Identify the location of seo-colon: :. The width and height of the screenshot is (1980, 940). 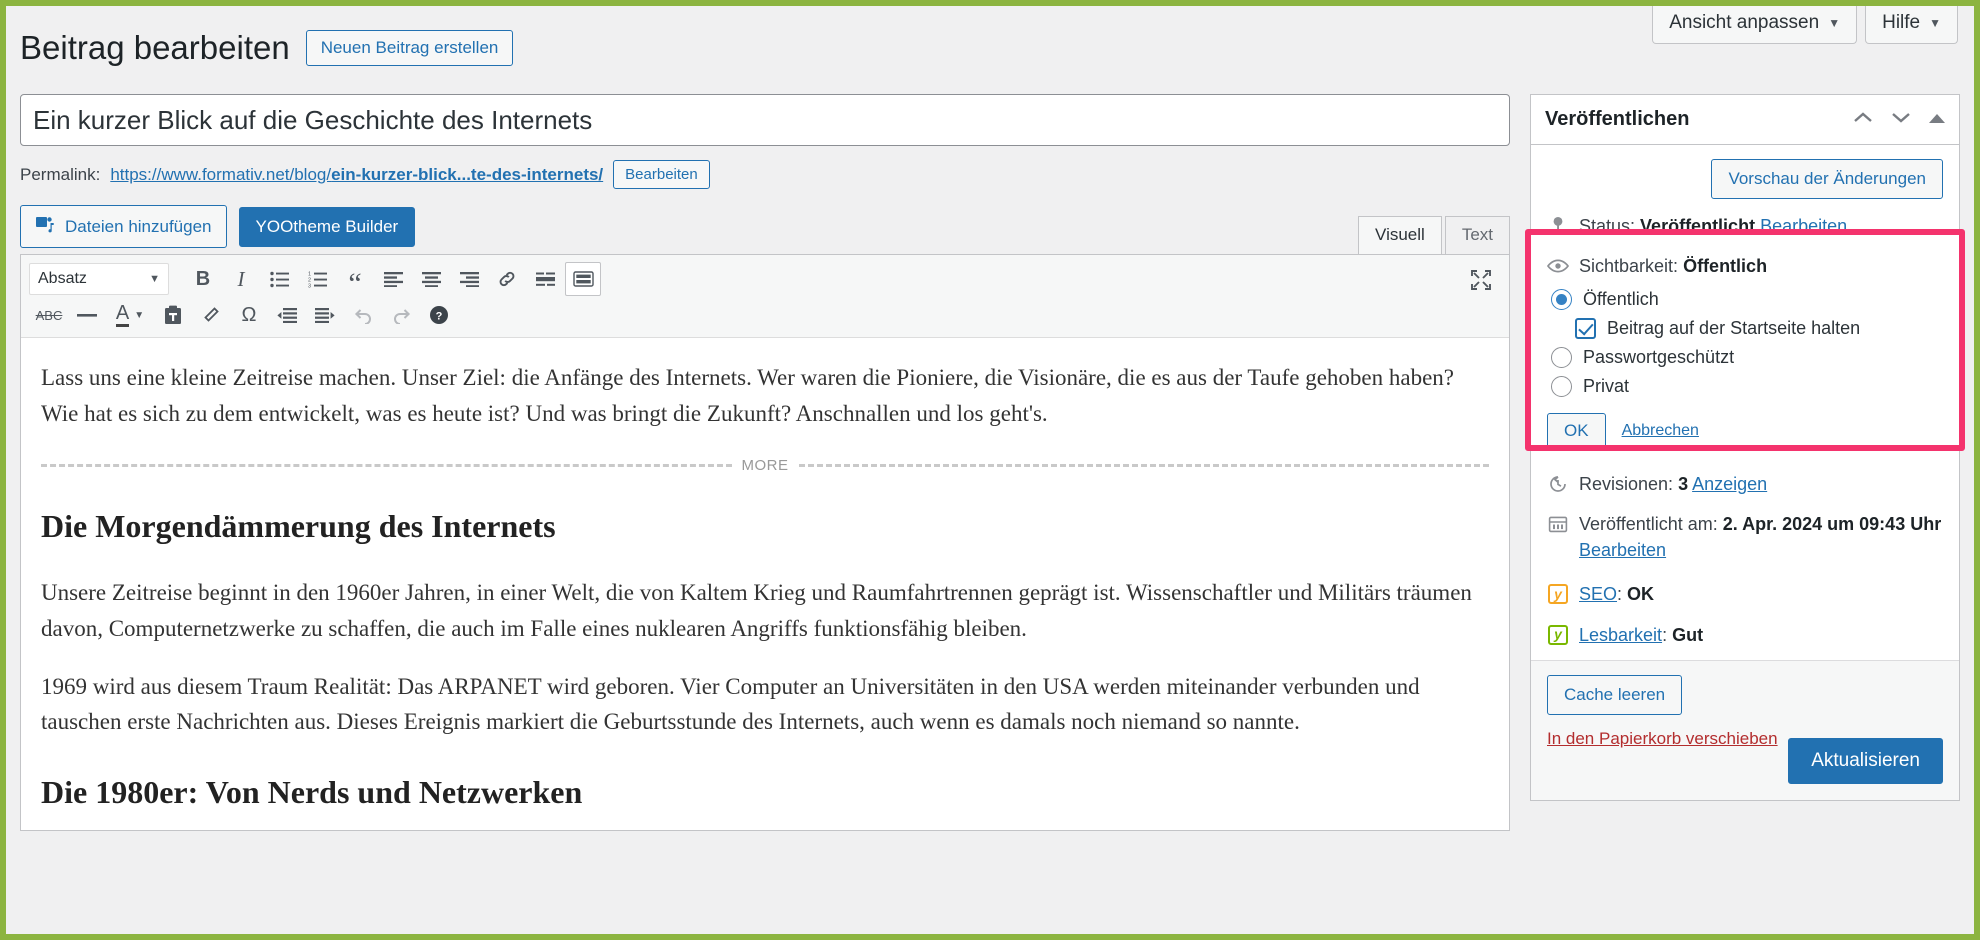
(1622, 594).